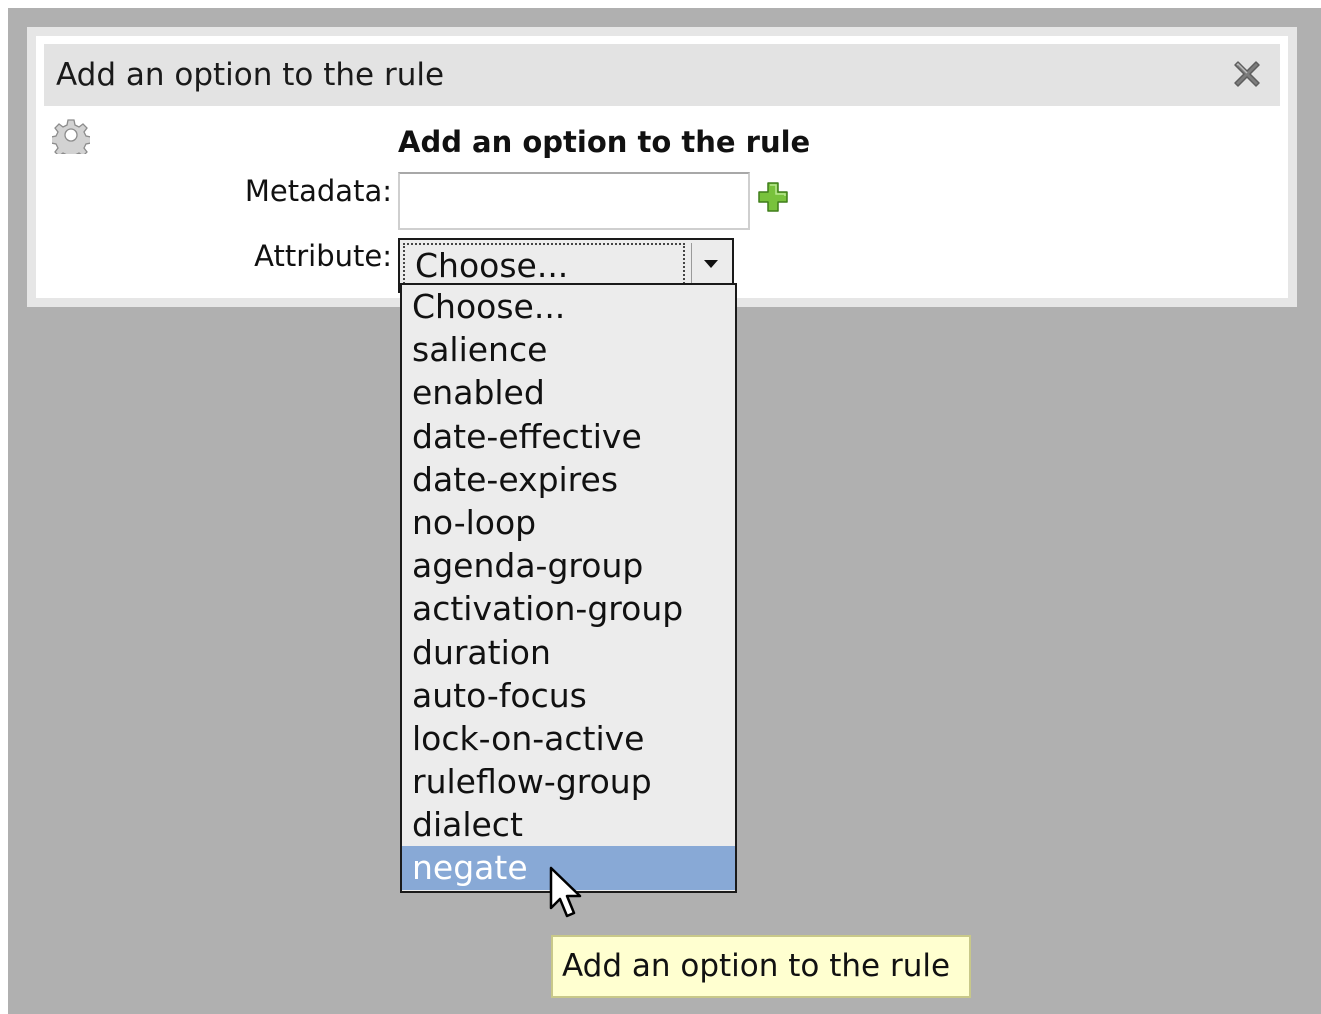  What do you see at coordinates (568, 392) in the screenshot?
I see `option-enabled: enabled` at bounding box center [568, 392].